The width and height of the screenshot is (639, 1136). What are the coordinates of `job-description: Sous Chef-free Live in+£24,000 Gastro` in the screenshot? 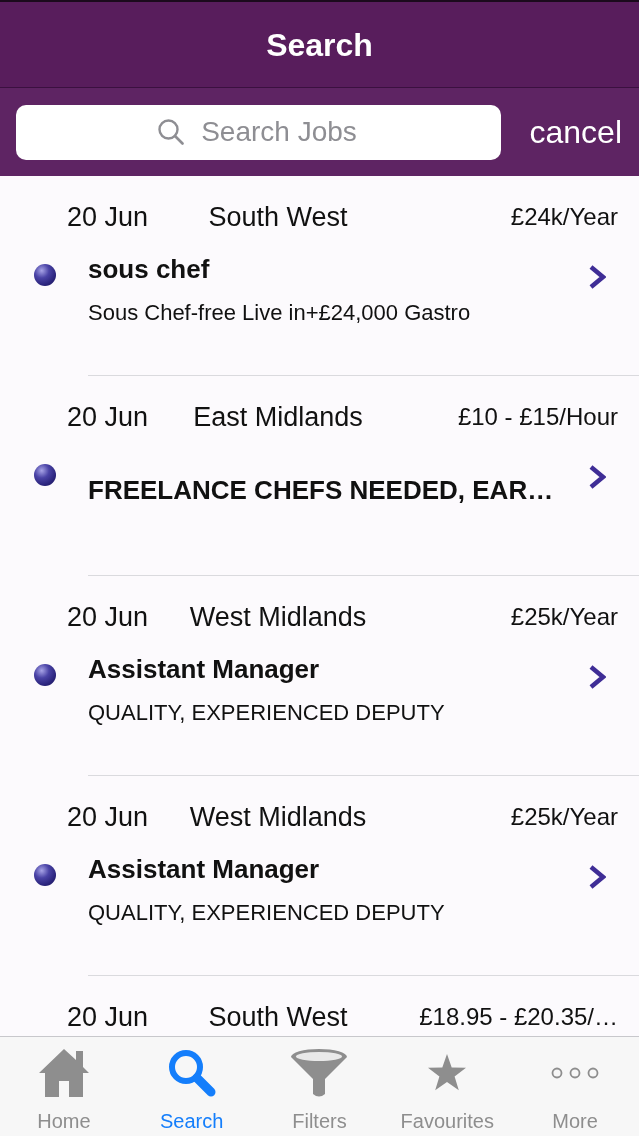 It's located at (279, 313).